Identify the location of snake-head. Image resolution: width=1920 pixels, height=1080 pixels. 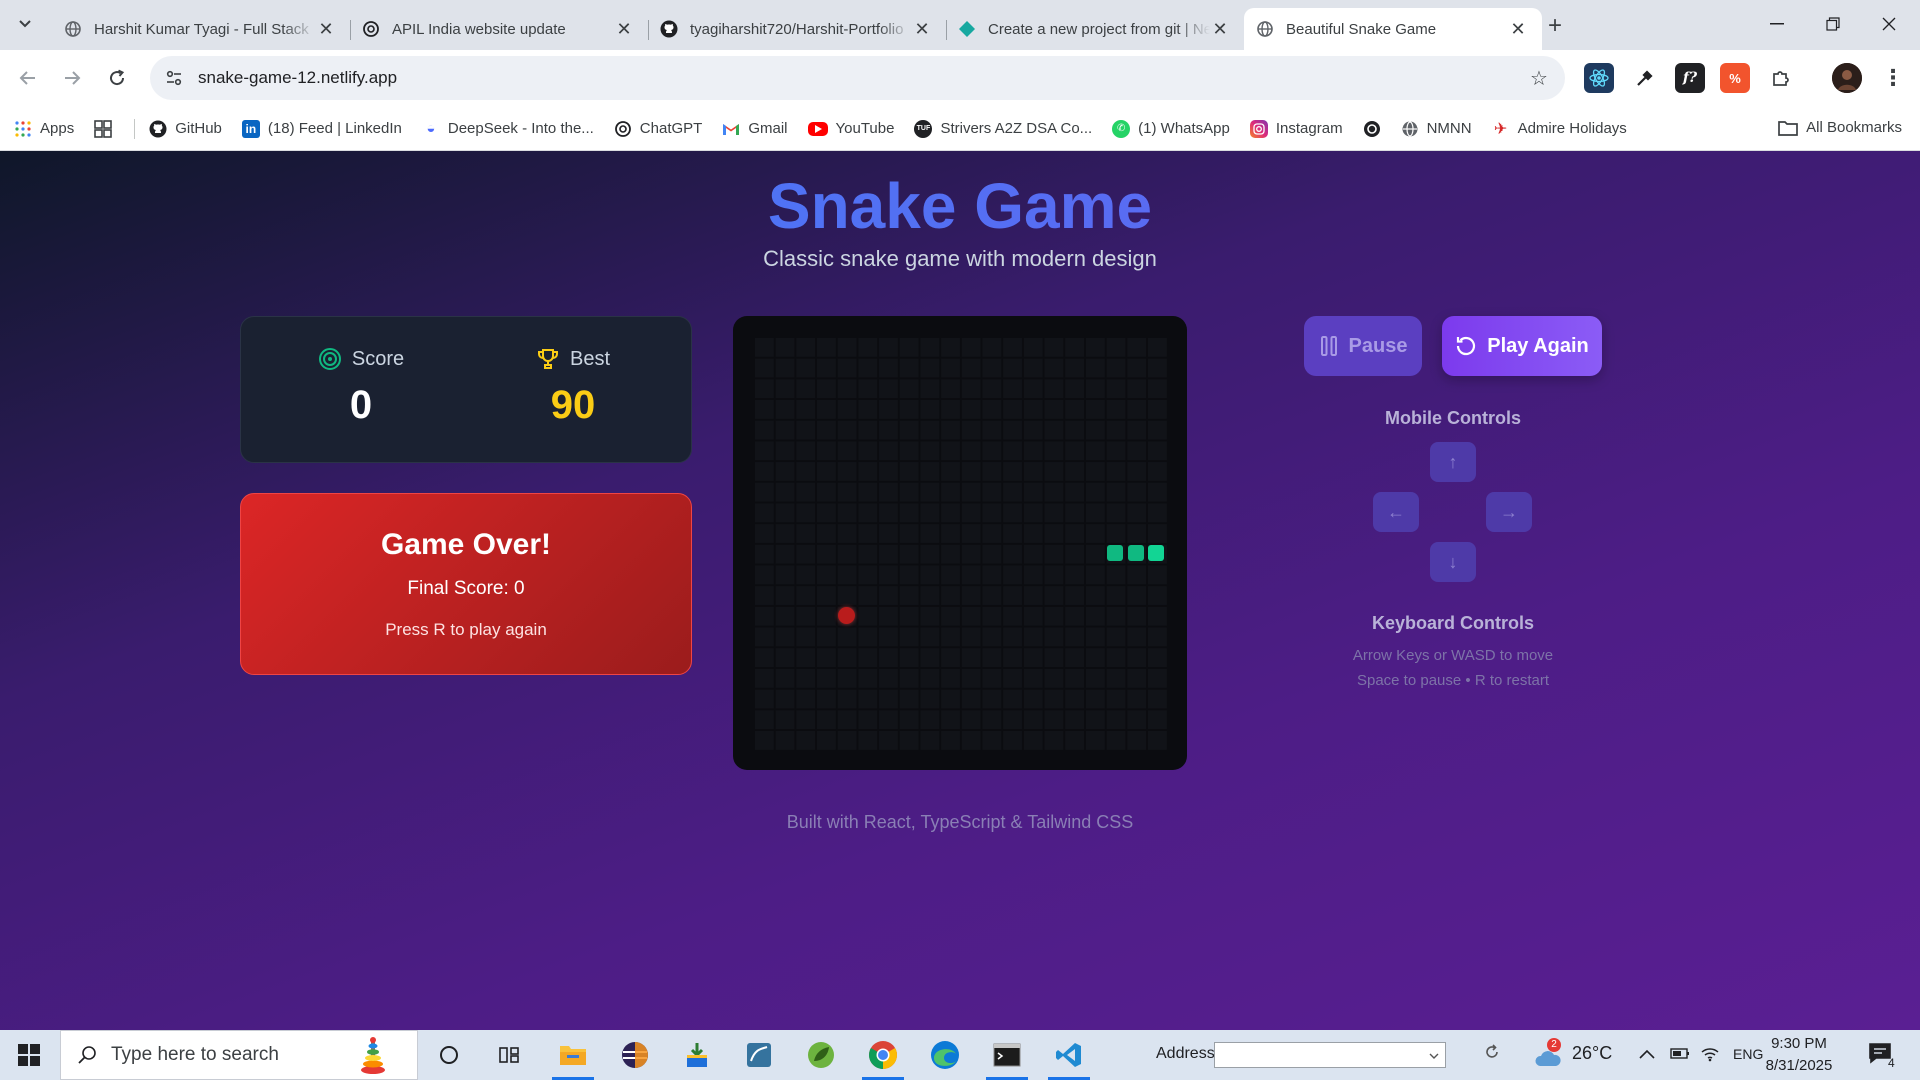
(1156, 553).